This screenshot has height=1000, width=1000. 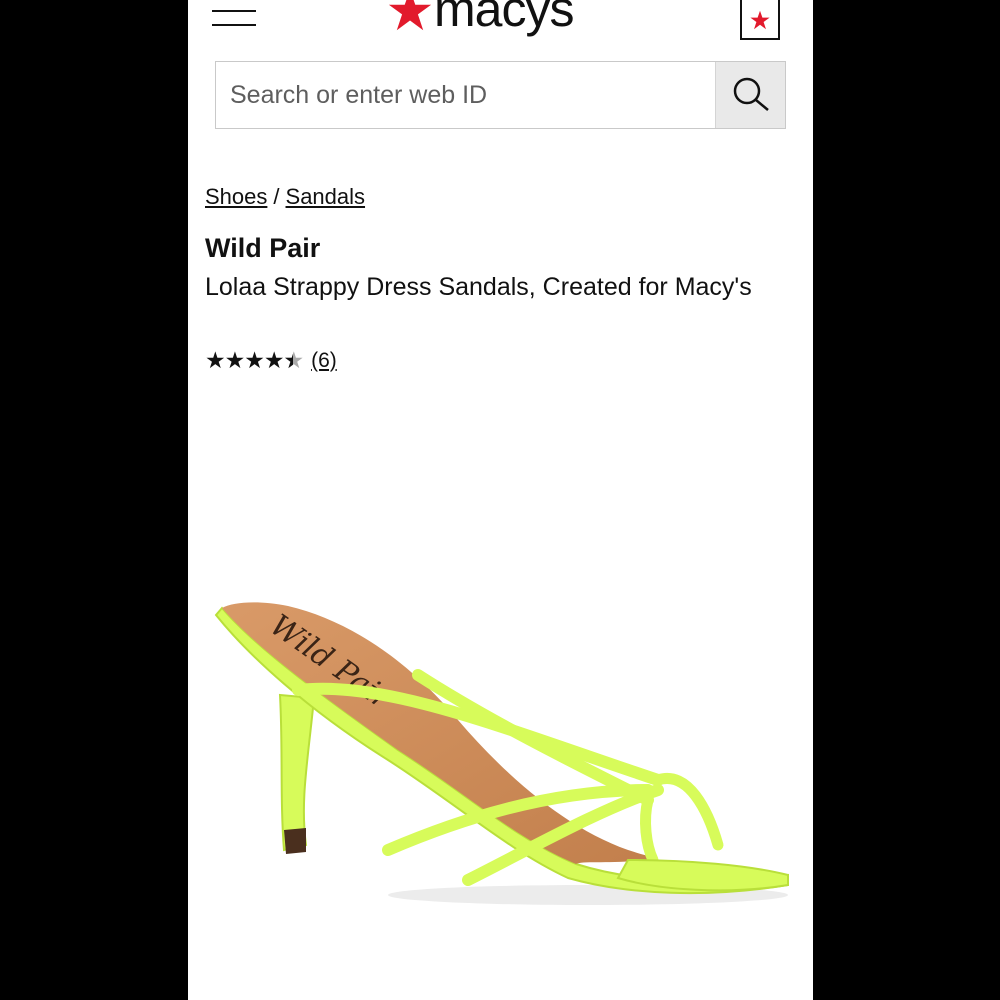 I want to click on rating-stars: ★★★★★, so click(x=254, y=360).